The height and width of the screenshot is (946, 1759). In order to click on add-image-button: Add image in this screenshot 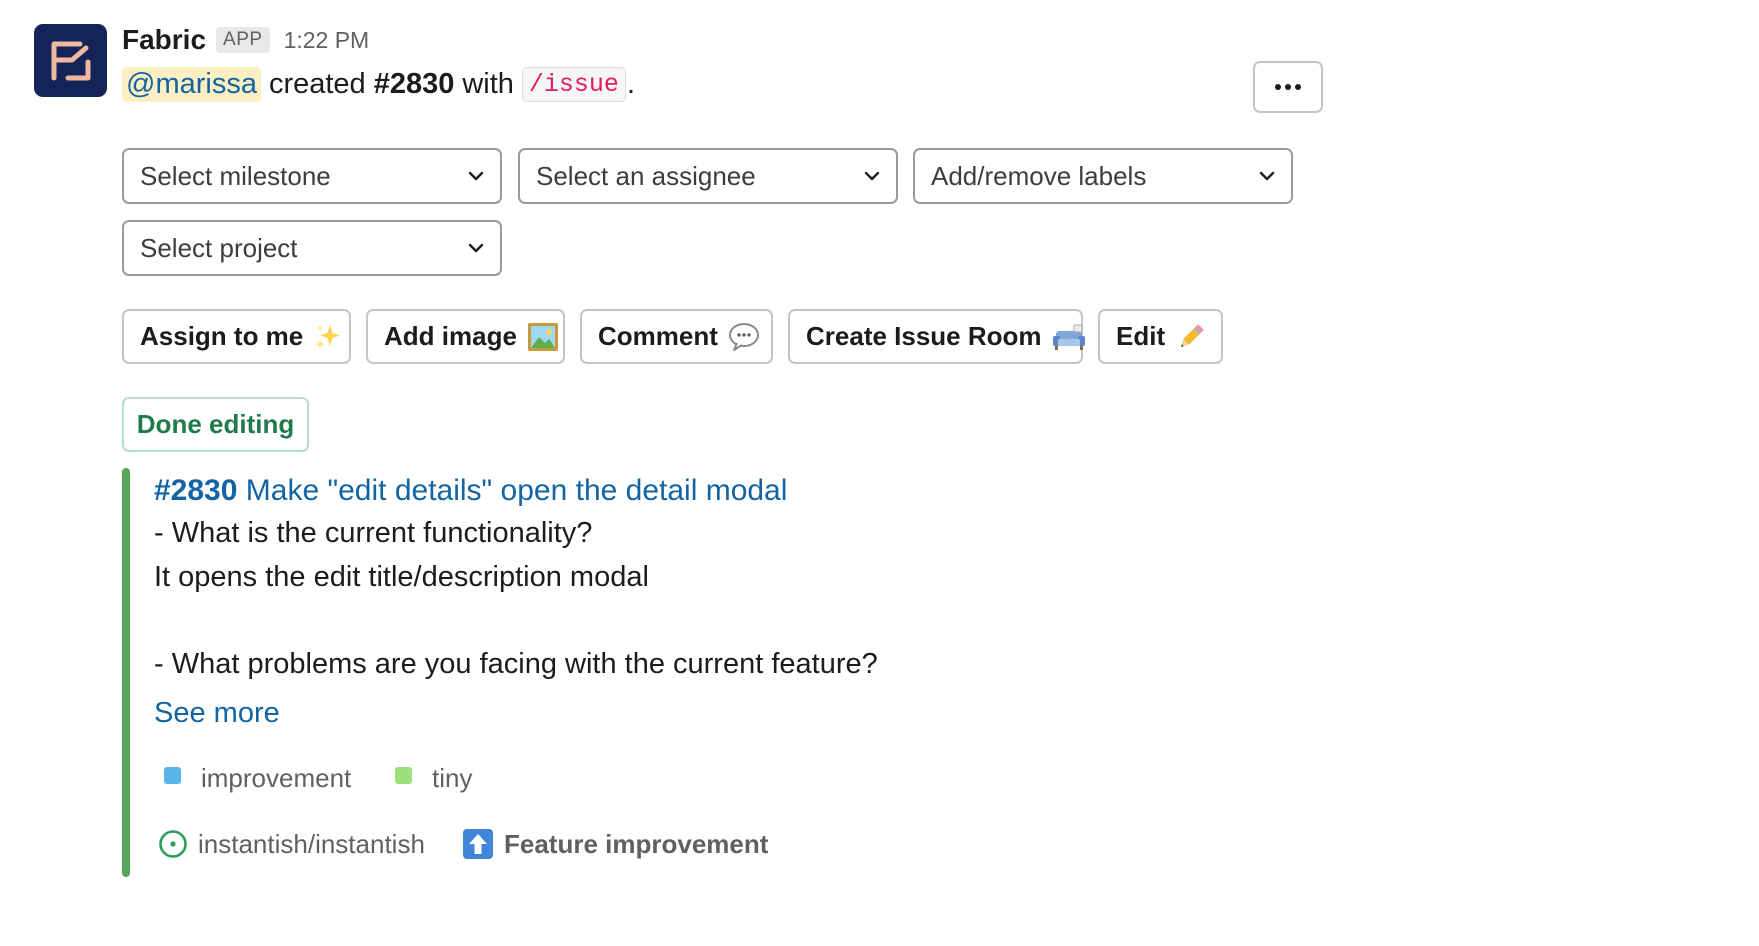, I will do `click(465, 336)`.